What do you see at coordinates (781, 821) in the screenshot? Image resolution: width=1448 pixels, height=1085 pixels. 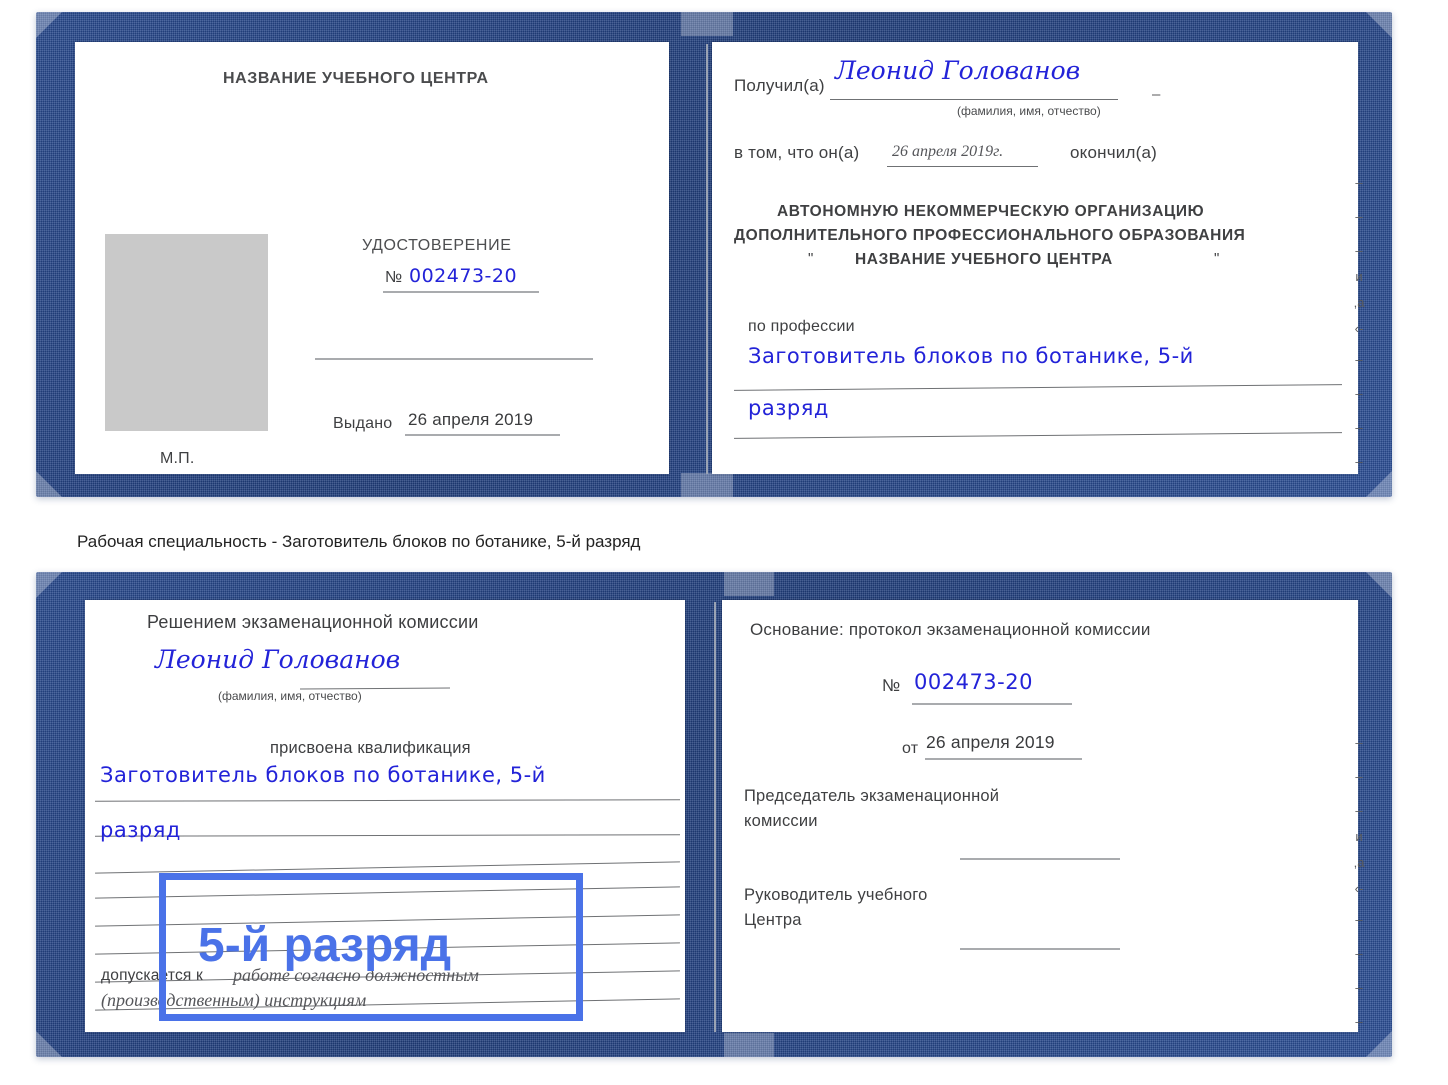 I see `chairman-label-line-2: комиссии` at bounding box center [781, 821].